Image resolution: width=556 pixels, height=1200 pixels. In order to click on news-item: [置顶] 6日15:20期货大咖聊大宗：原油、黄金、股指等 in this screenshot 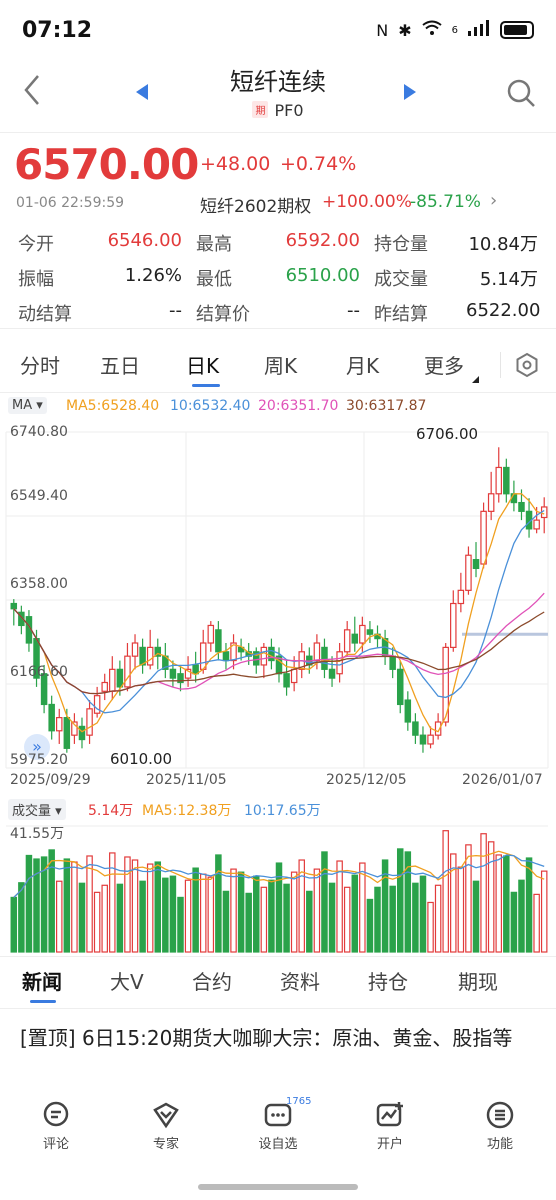, I will do `click(280, 1038)`.